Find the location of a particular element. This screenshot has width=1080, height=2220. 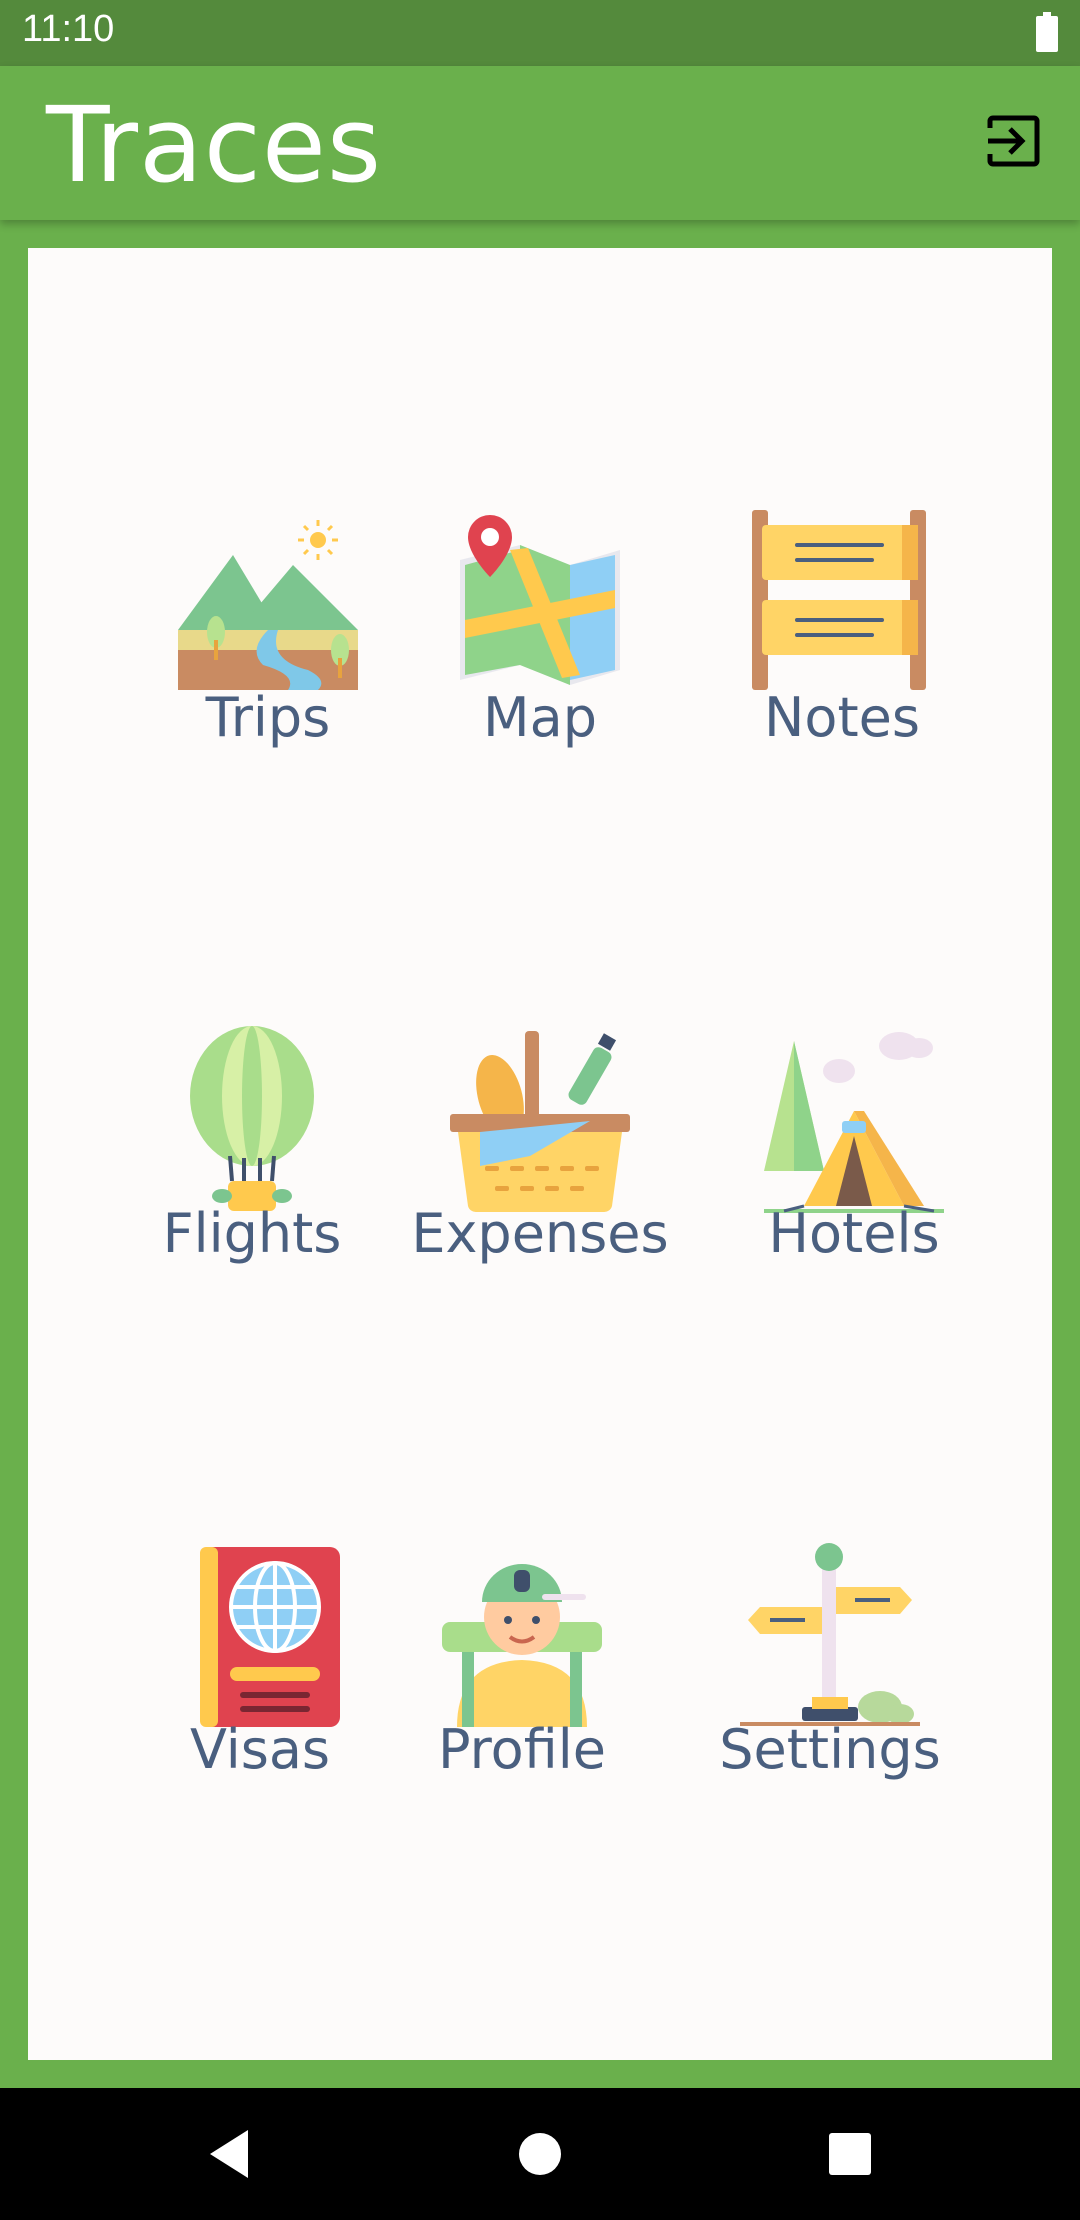

visas-tile: Visas is located at coordinates (260, 1677).